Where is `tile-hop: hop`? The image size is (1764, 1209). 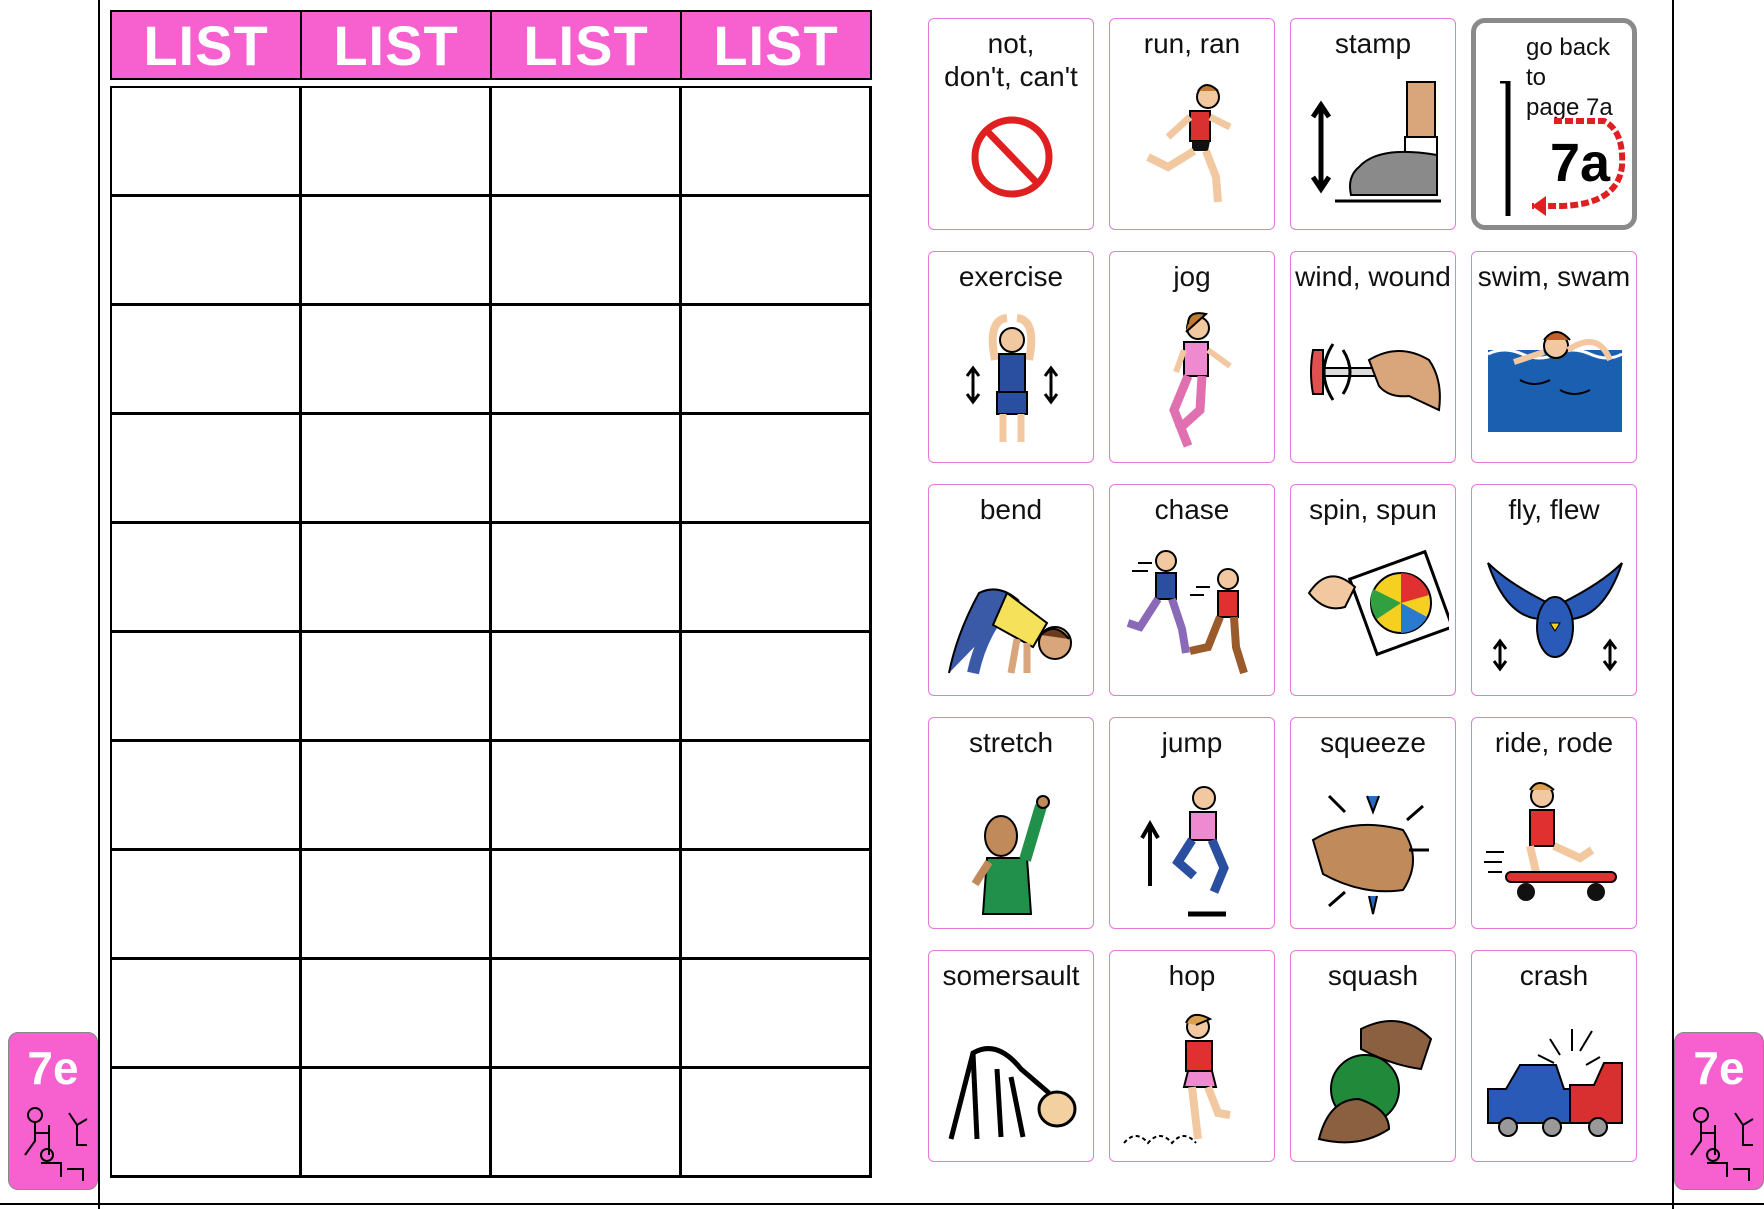
tile-hop: hop is located at coordinates (1192, 1056).